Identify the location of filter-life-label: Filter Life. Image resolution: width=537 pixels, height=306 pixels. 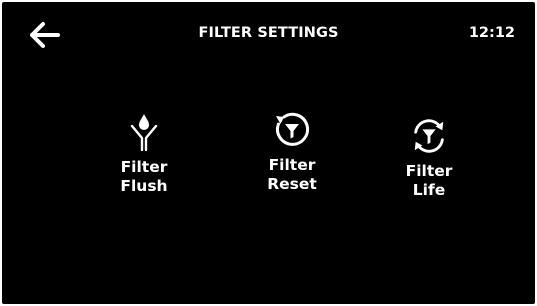
(429, 180).